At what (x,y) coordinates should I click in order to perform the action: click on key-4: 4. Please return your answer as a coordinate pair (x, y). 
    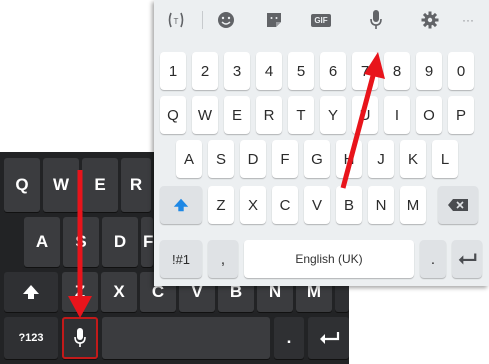
    Looking at the image, I should click on (269, 71).